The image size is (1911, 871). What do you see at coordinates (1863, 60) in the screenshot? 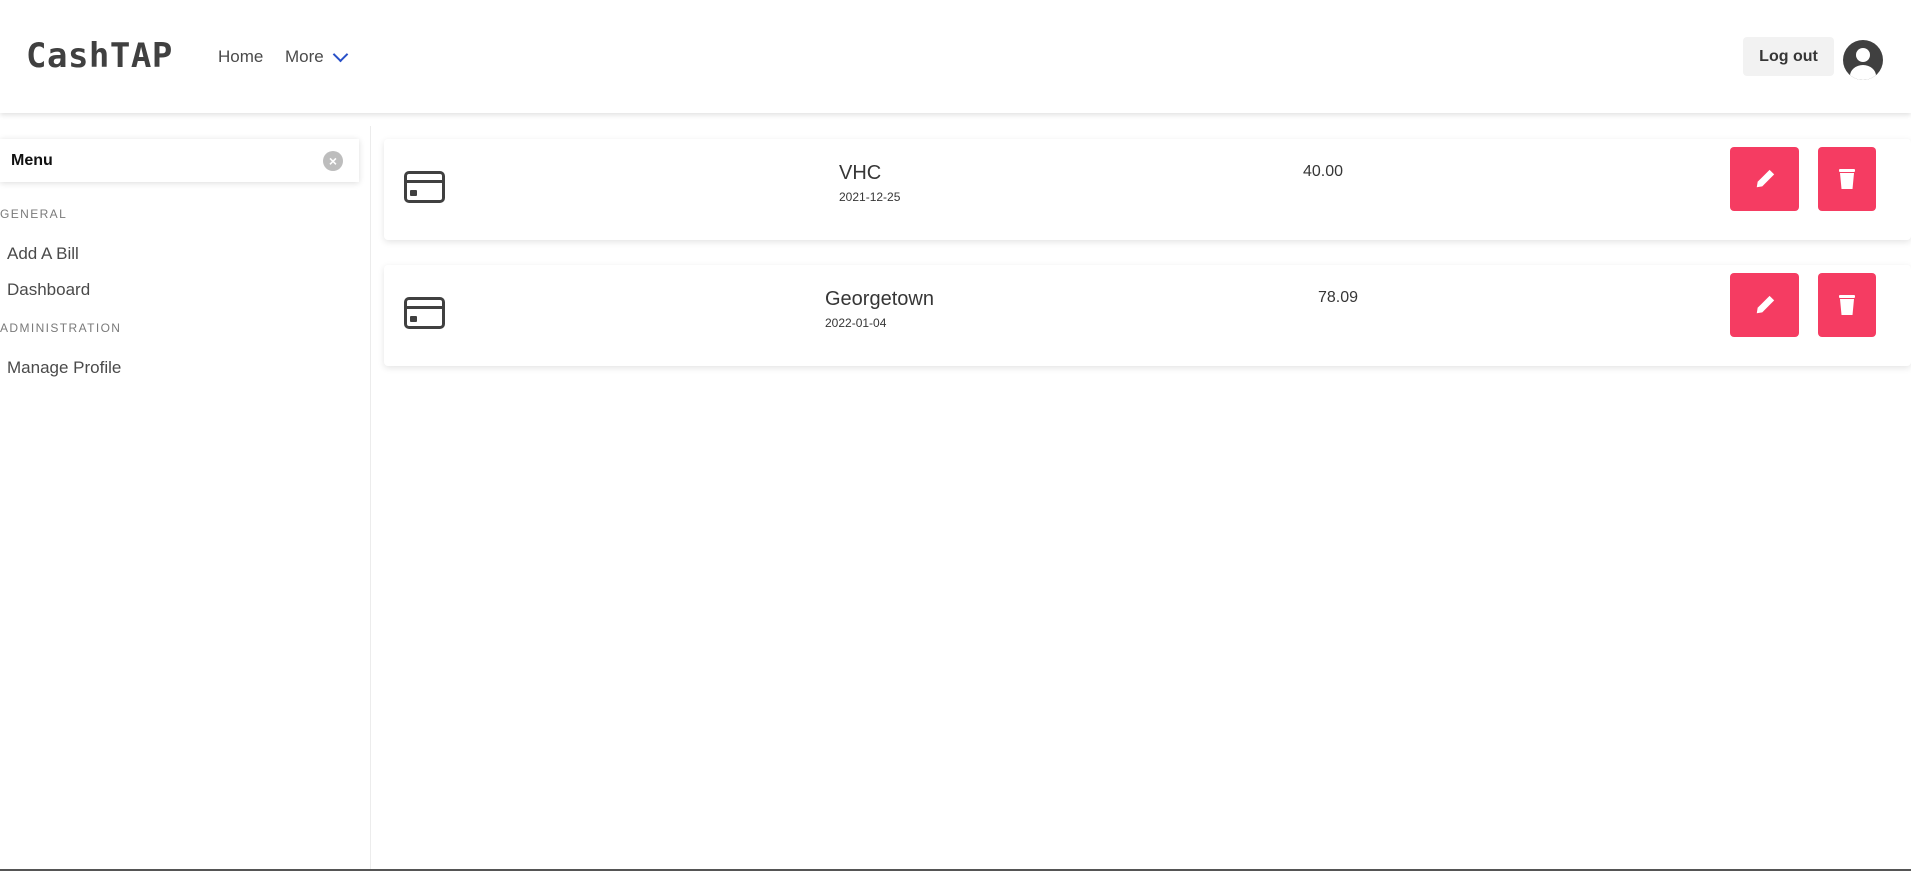
I see `user-avatar-icon` at bounding box center [1863, 60].